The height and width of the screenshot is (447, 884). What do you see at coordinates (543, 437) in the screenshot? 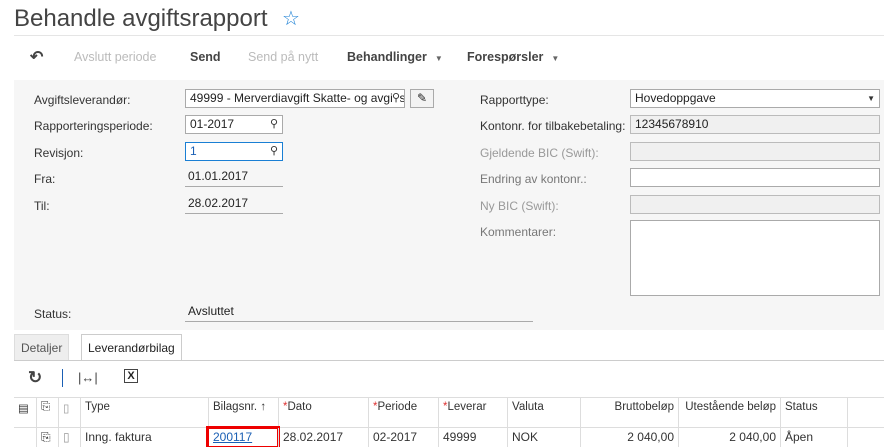
I see `cell-currency: NOK` at bounding box center [543, 437].